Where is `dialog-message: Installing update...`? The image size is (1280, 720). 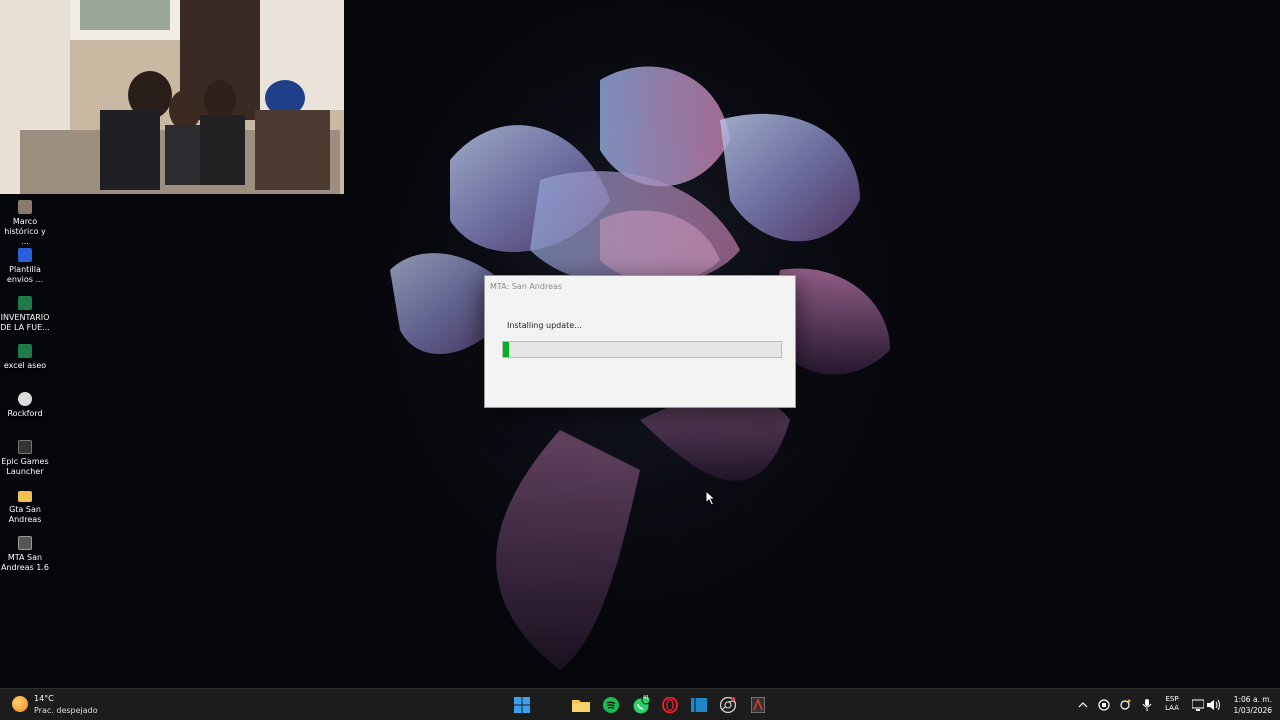 dialog-message: Installing update... is located at coordinates (544, 325).